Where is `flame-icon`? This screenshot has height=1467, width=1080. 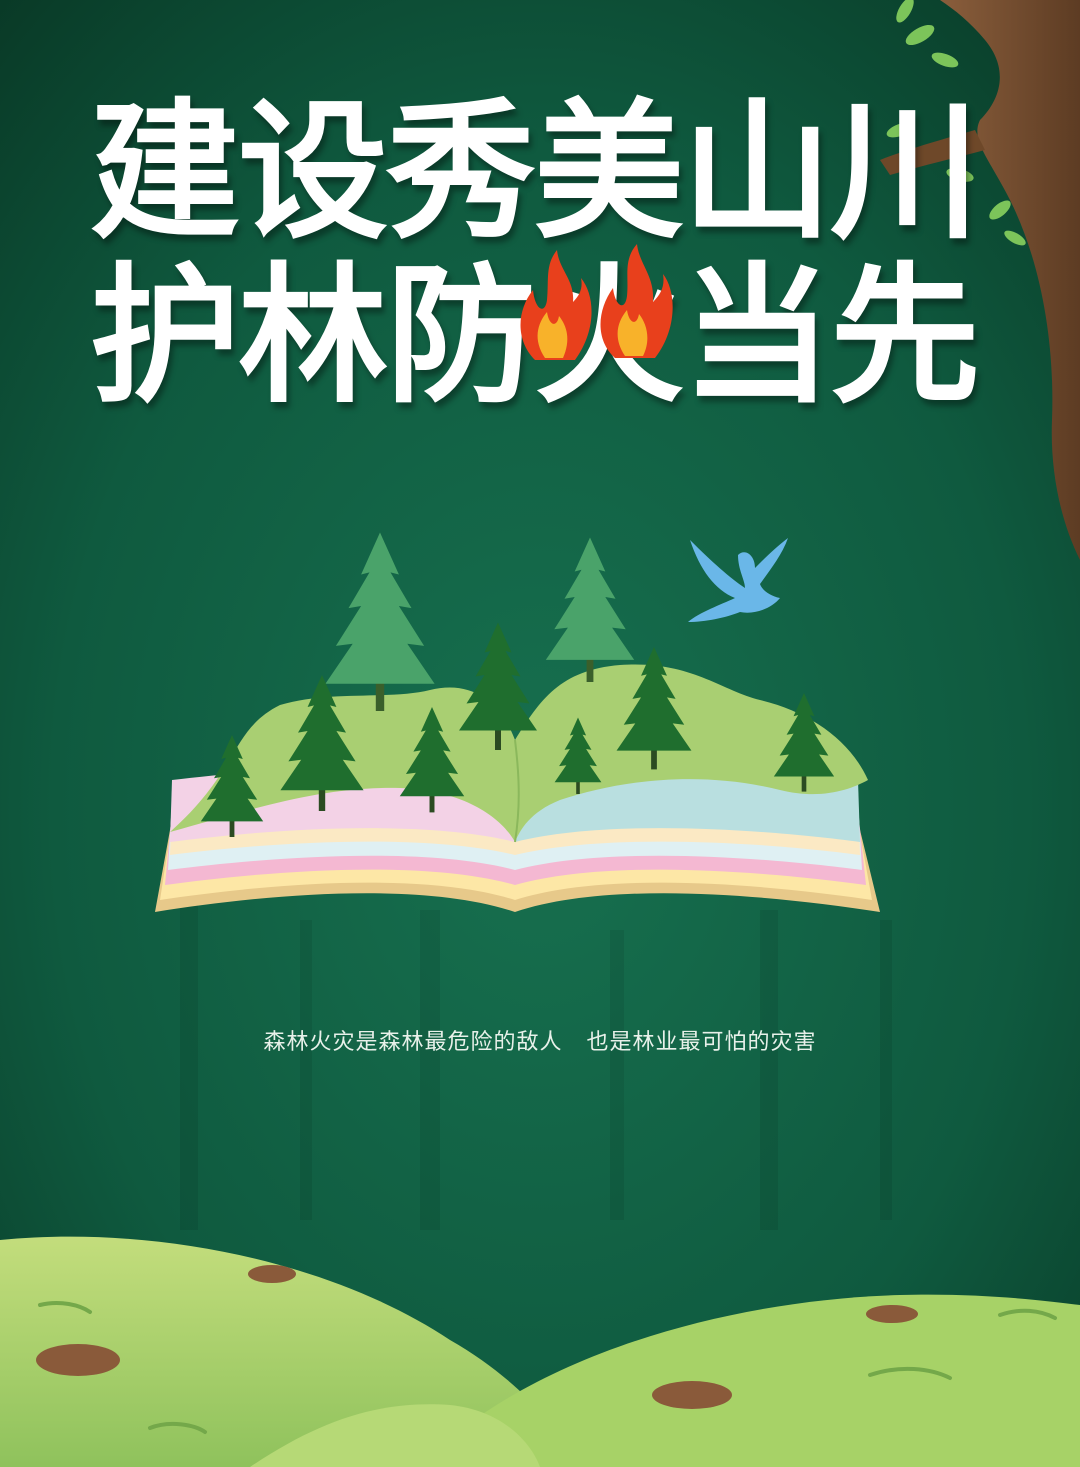 flame-icon is located at coordinates (596, 302).